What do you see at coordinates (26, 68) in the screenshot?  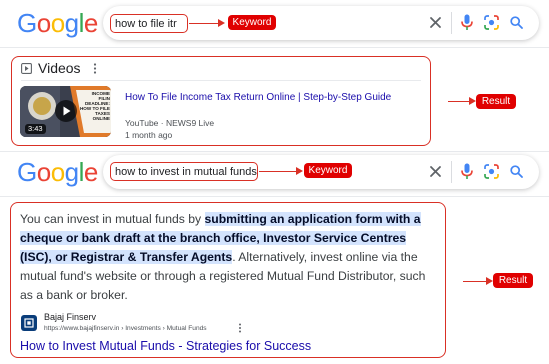 I see `video-icon` at bounding box center [26, 68].